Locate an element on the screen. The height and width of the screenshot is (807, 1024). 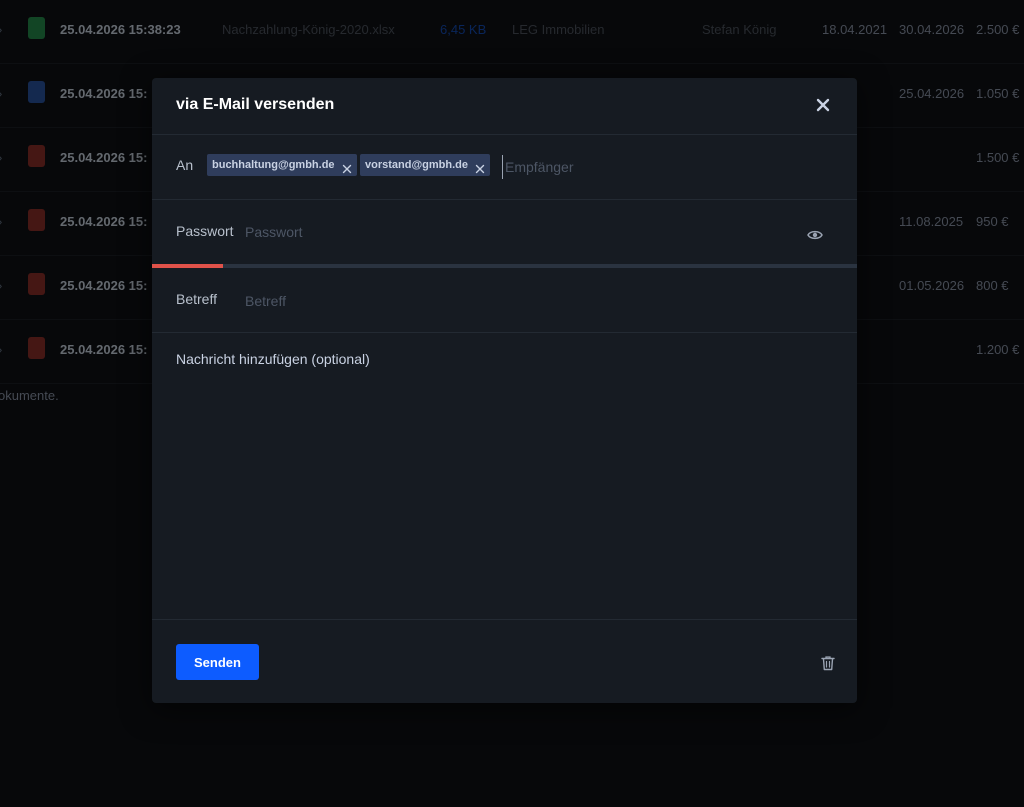
password-strength-fill is located at coordinates (187, 266).